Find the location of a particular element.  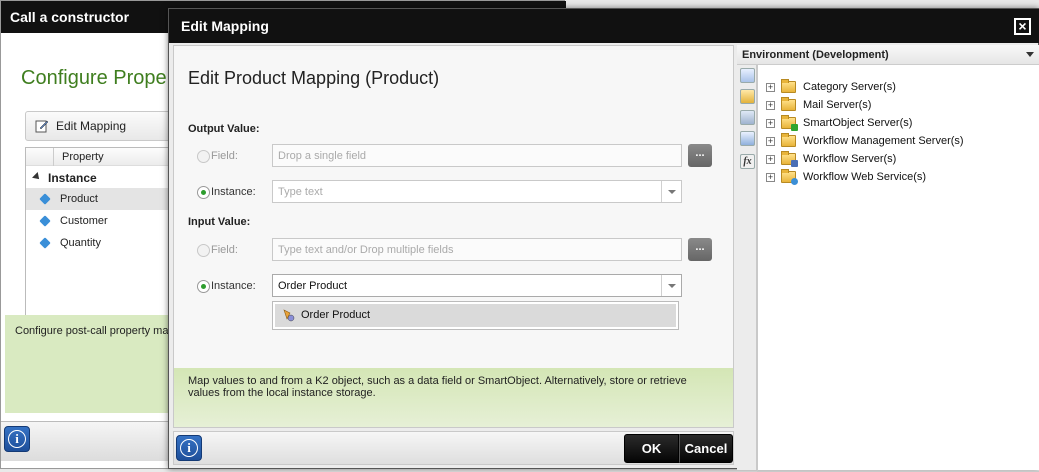

smartobject-badge-icon is located at coordinates (794, 127).